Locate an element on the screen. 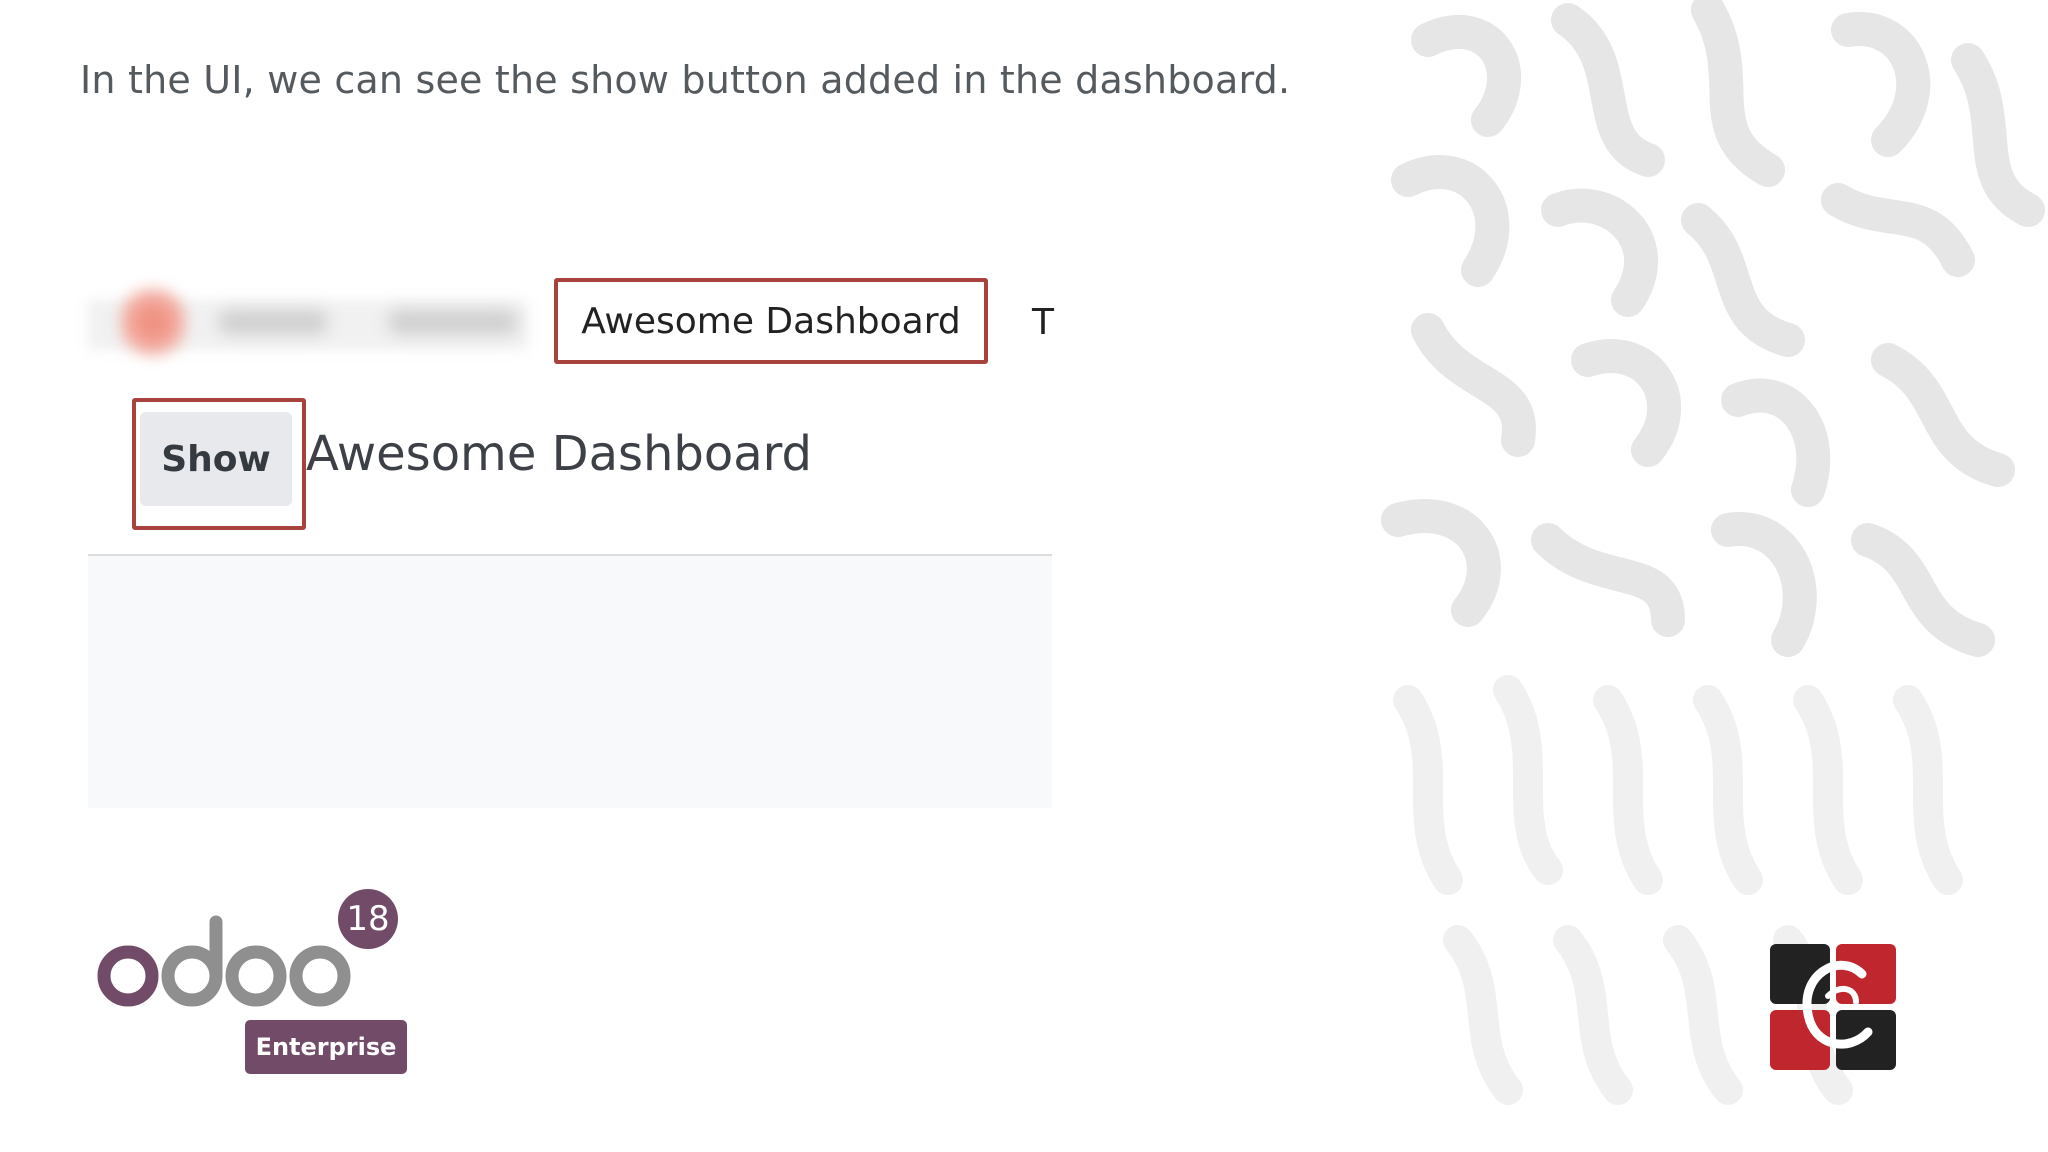 This screenshot has width=2048, height=1152. odoo-wordmark-icon is located at coordinates (224, 961).